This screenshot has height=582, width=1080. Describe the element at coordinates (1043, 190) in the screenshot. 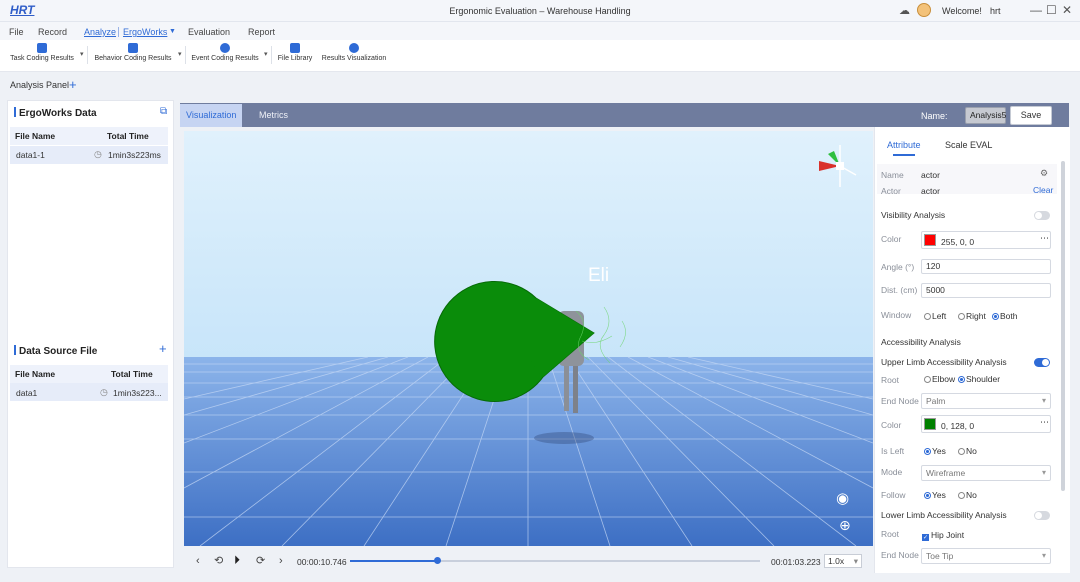

I see `clear-button: Clear` at that location.